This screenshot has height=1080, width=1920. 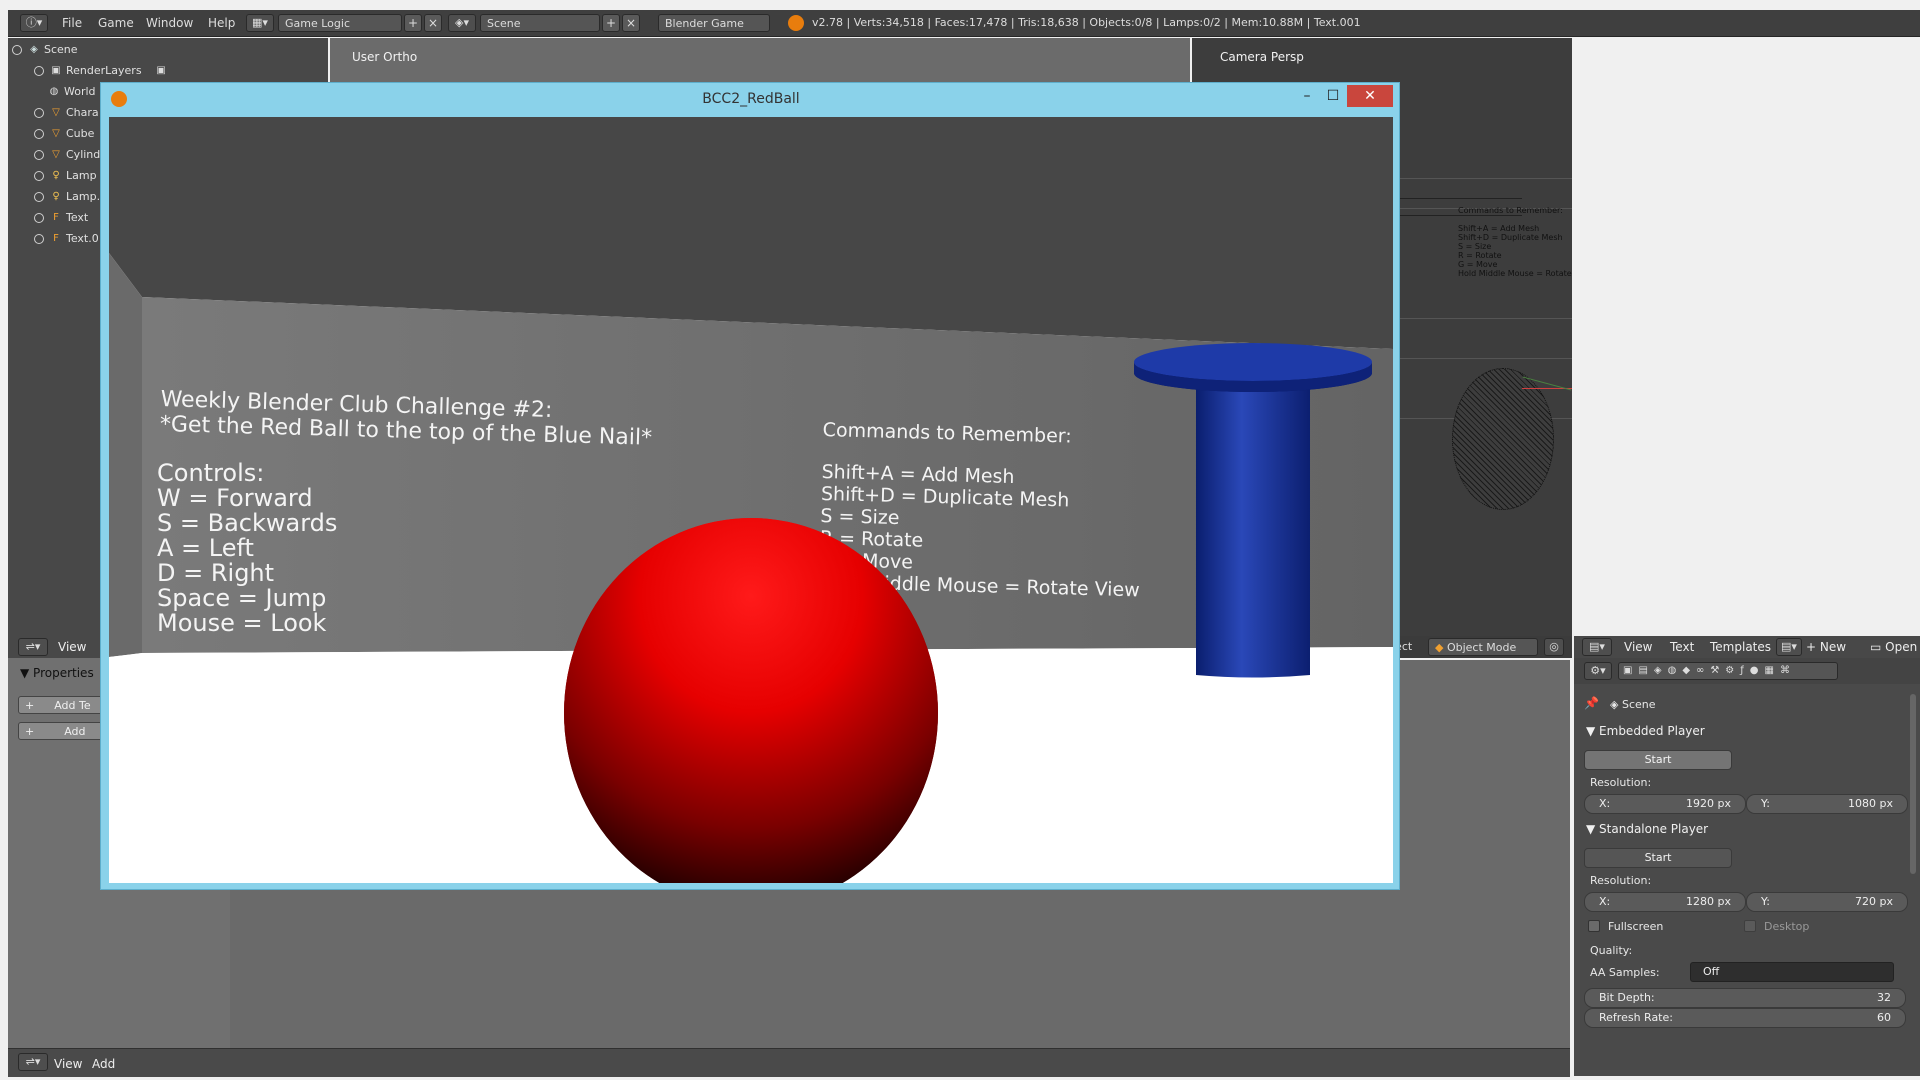 I want to click on properties-context-tabs: ▣▤◈◍◆∞⚒⚙ƒ●▦⌘, so click(x=1728, y=671).